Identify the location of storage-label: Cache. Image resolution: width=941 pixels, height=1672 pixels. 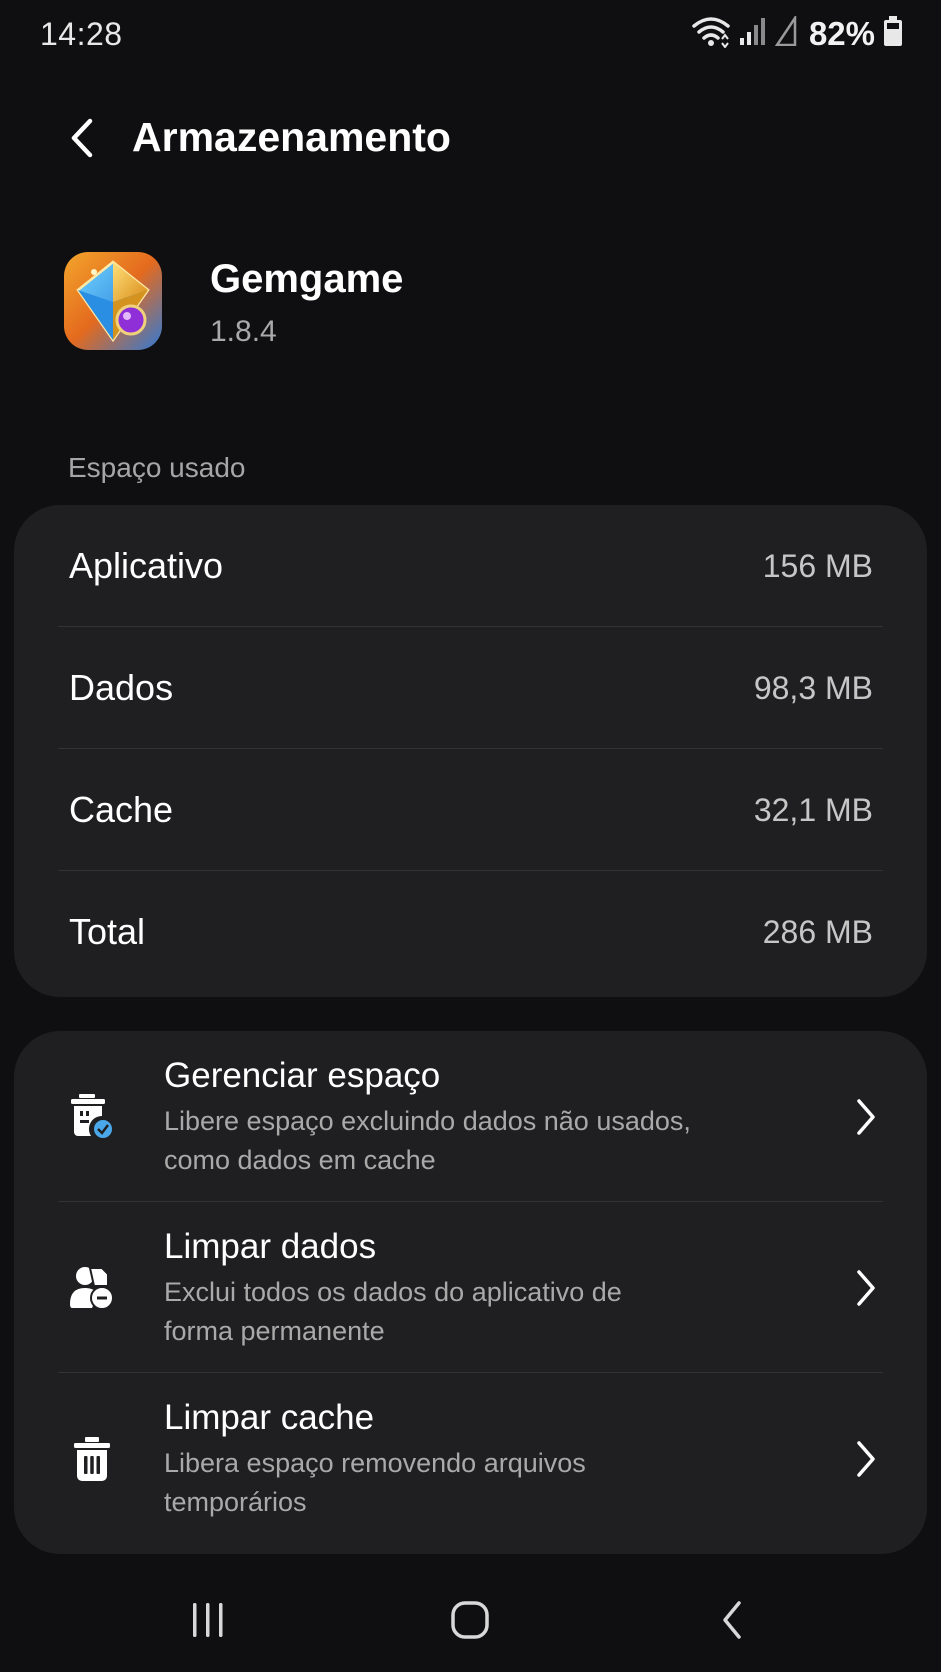
(121, 809).